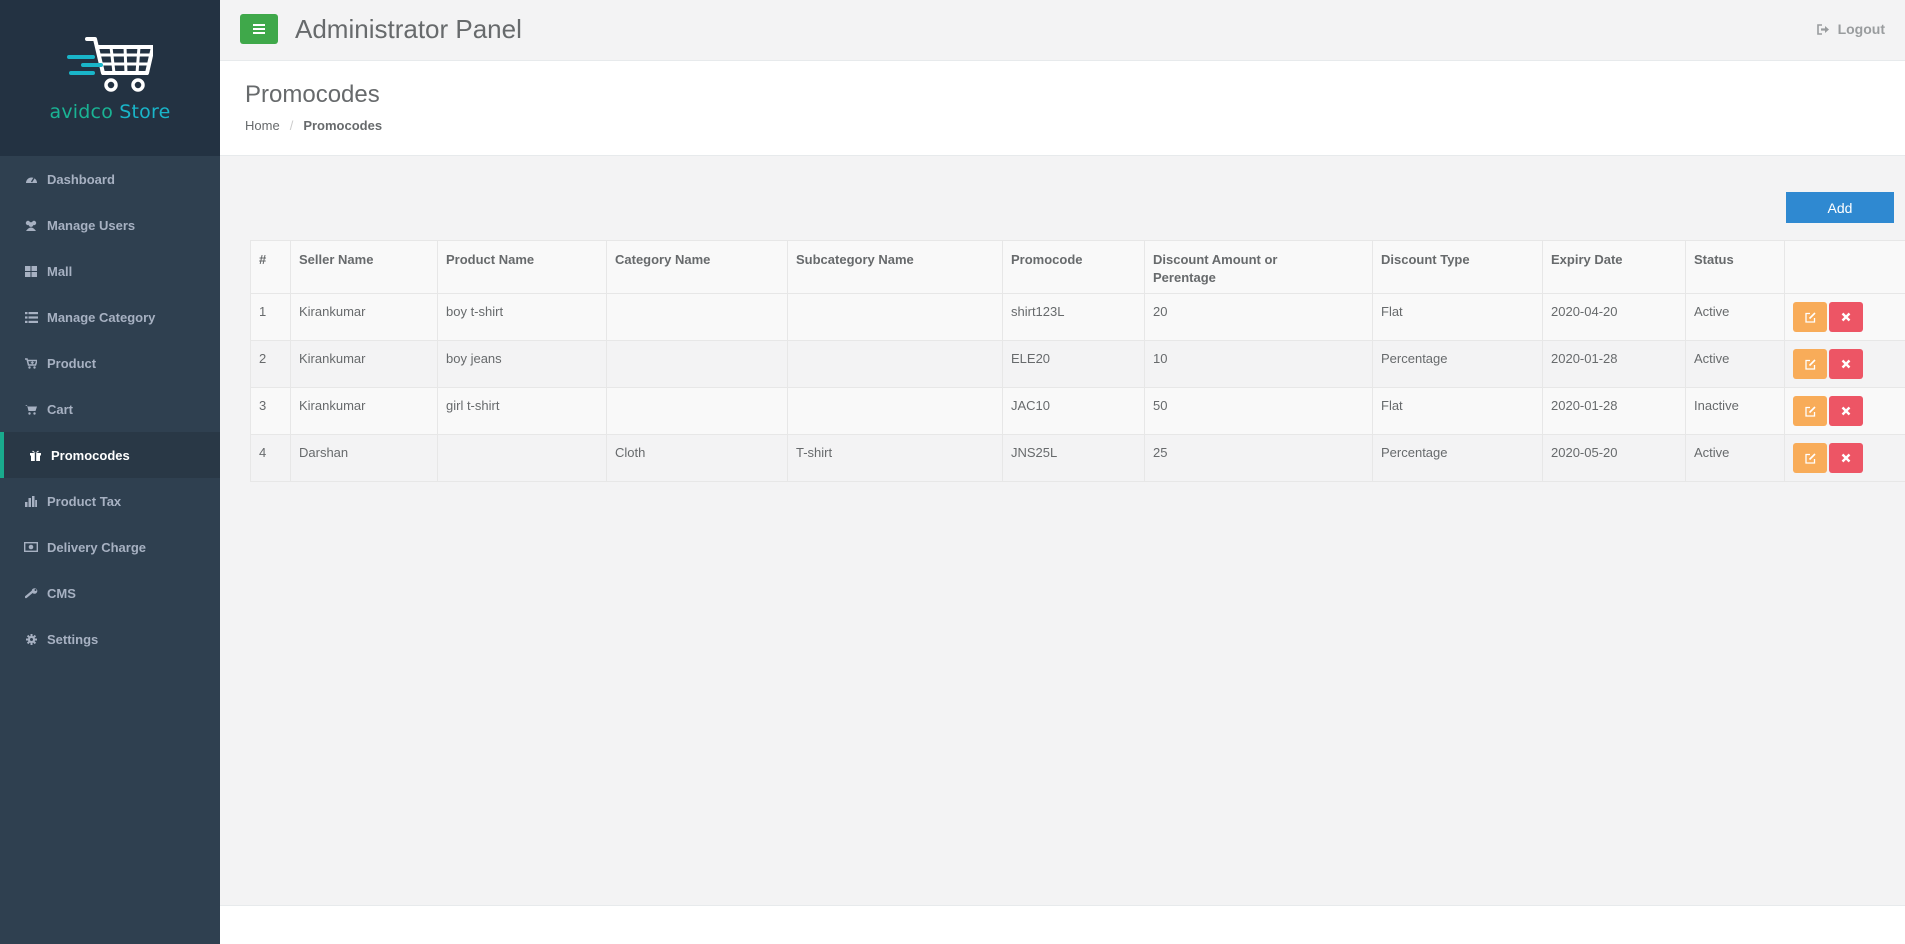 The image size is (1905, 944). Describe the element at coordinates (31, 593) in the screenshot. I see `wrench-icon` at that location.